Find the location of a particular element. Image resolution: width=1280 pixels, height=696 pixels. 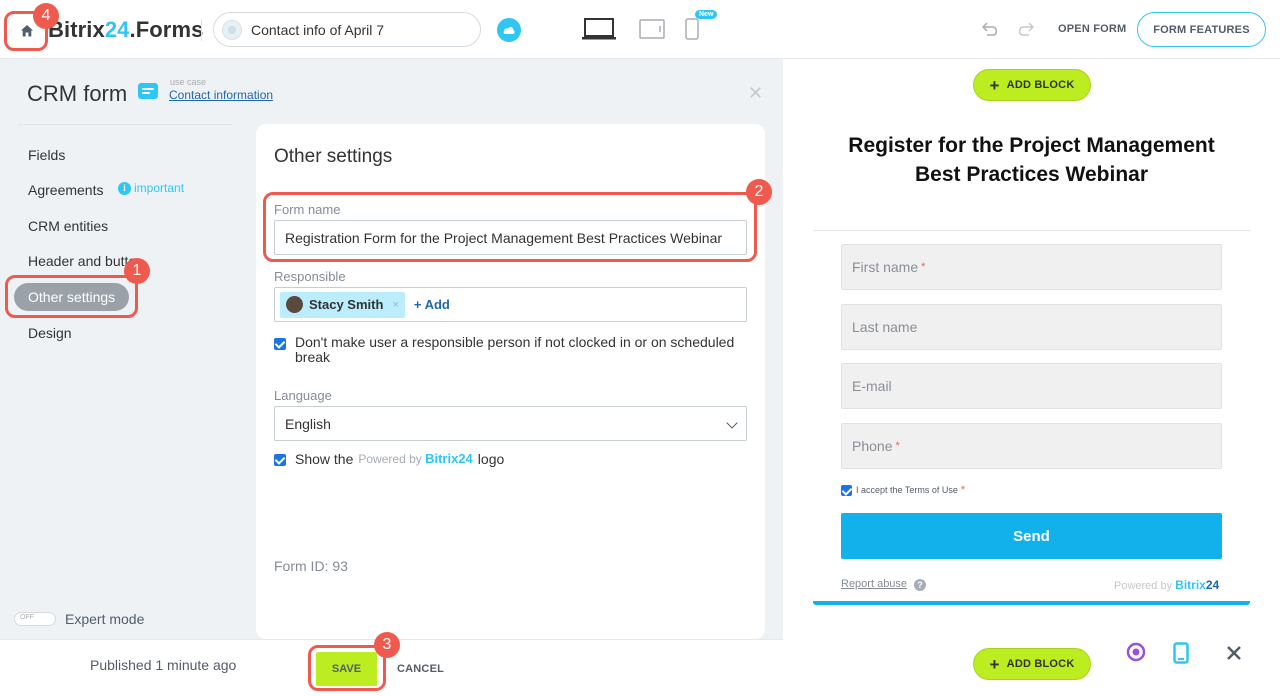

clocked-in-checkbox is located at coordinates (280, 344).